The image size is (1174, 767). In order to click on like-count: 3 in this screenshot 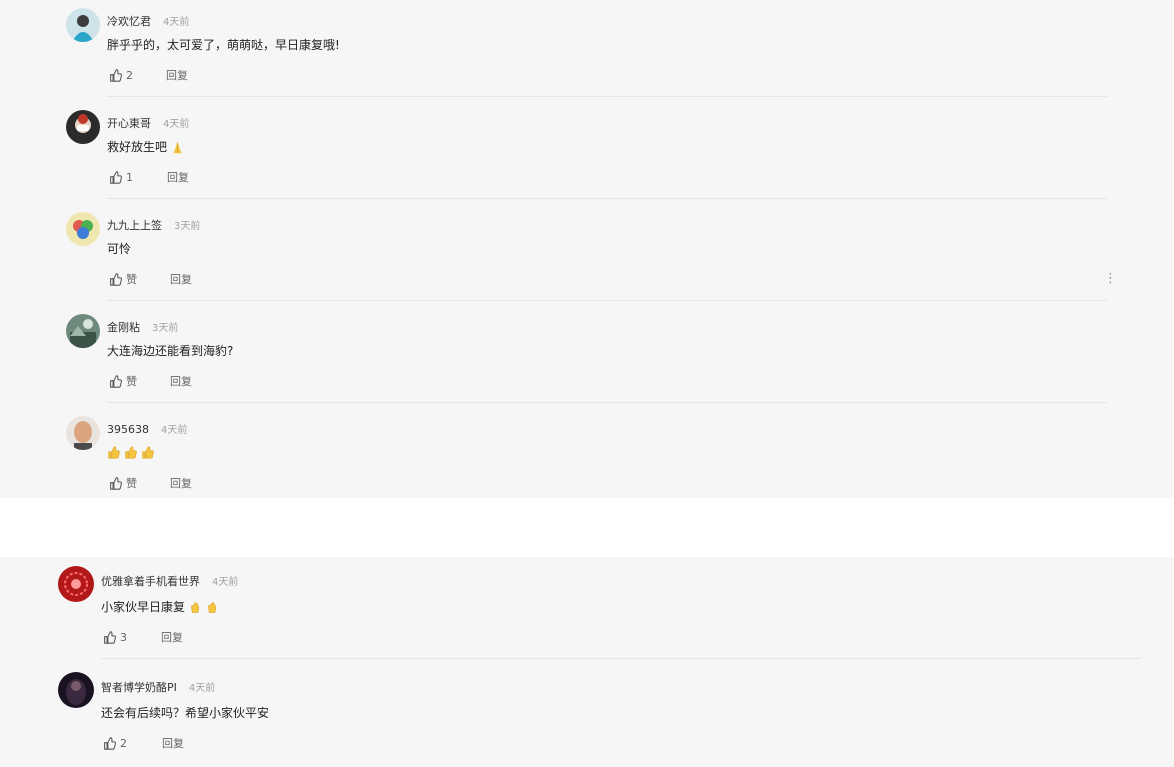, I will do `click(123, 637)`.